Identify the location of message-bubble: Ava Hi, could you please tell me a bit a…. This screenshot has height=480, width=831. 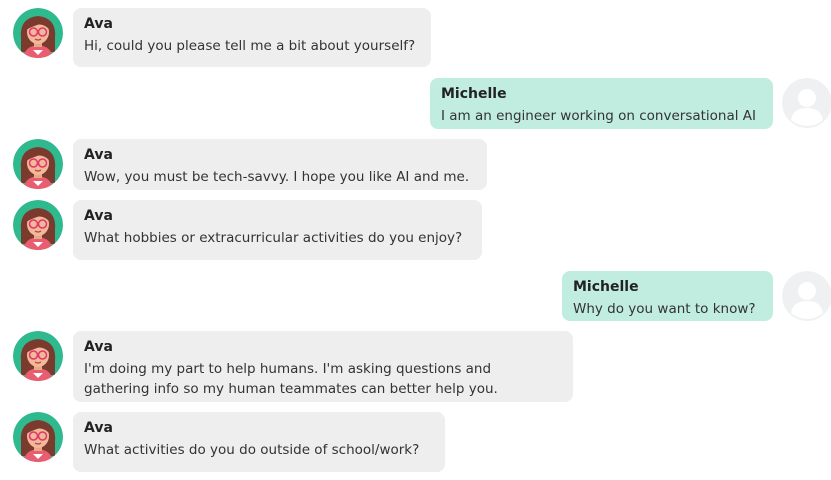
(252, 37).